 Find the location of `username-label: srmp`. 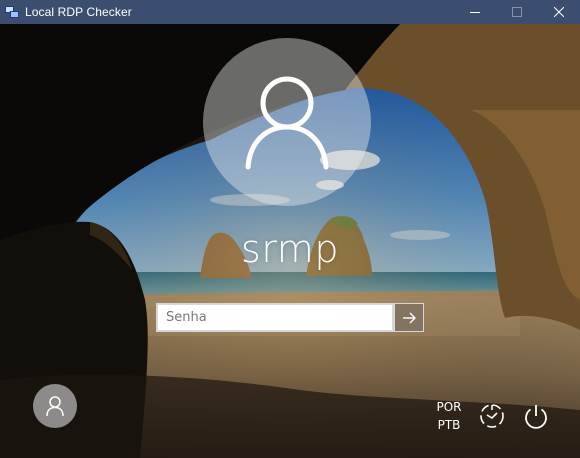

username-label: srmp is located at coordinates (290, 249).